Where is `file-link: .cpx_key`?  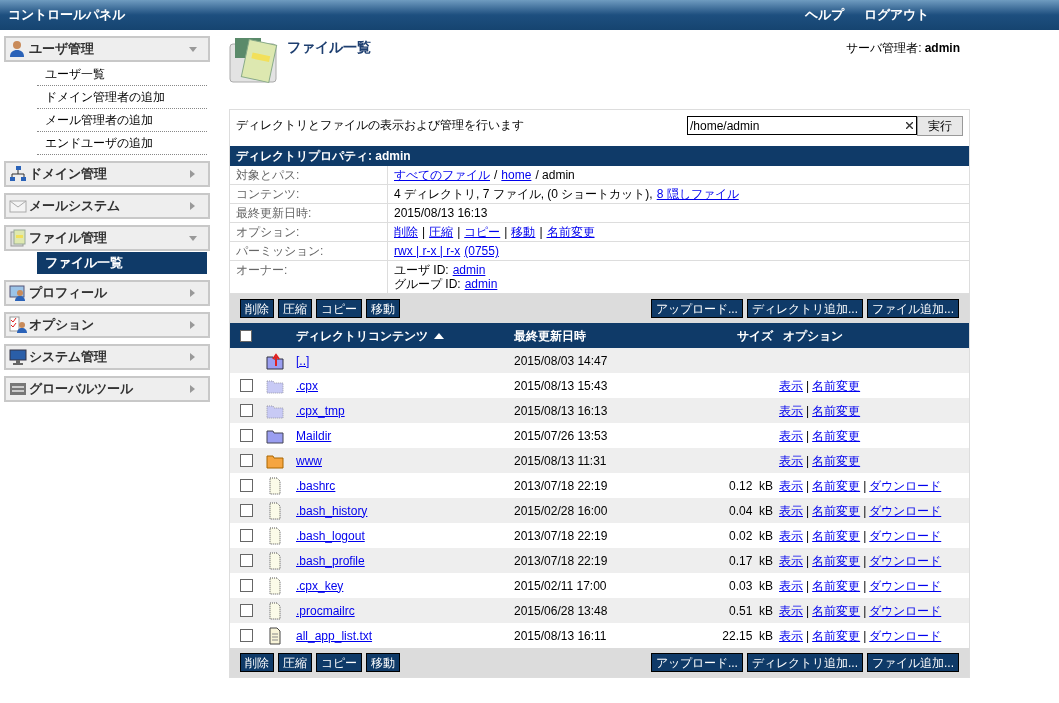 file-link: .cpx_key is located at coordinates (320, 585).